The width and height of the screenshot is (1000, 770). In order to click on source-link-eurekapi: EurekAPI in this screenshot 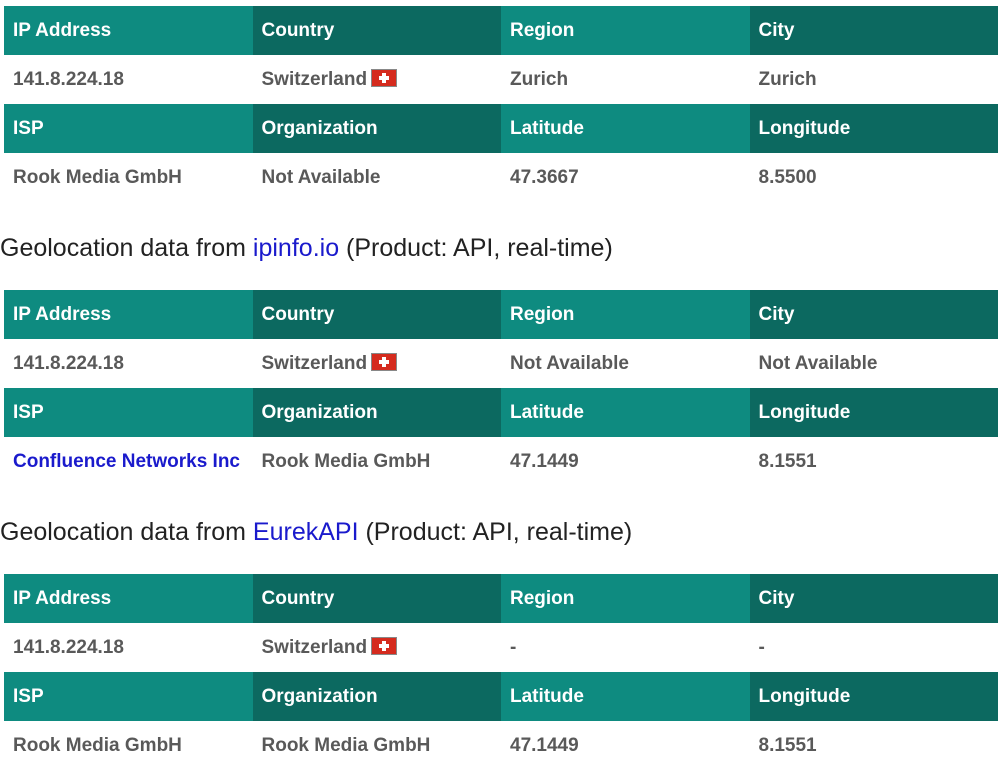, I will do `click(306, 532)`.